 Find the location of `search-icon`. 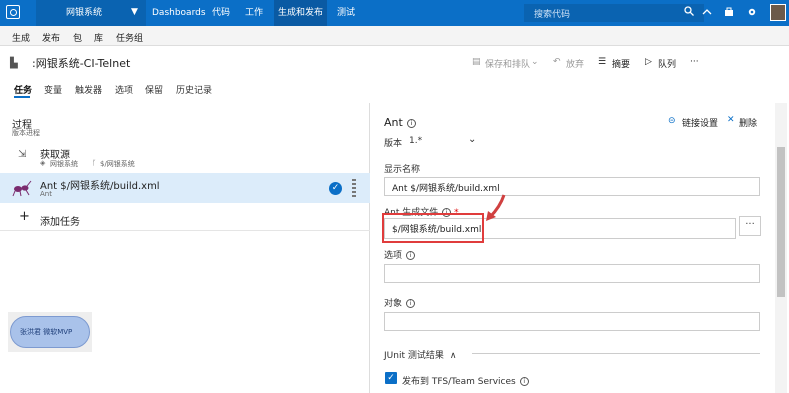

search-icon is located at coordinates (689, 11).